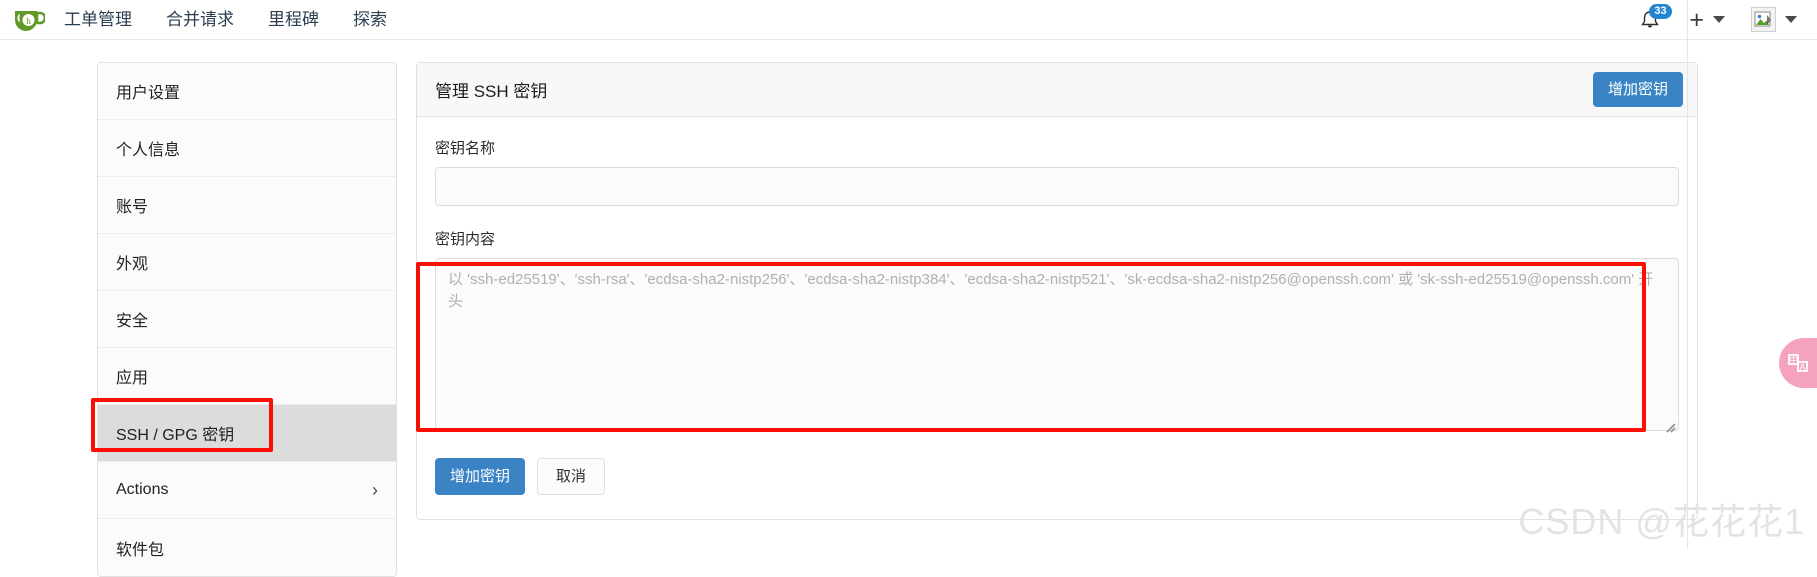 The image size is (1817, 577). What do you see at coordinates (140, 548) in the screenshot?
I see `sidebar-item-label: 软件包` at bounding box center [140, 548].